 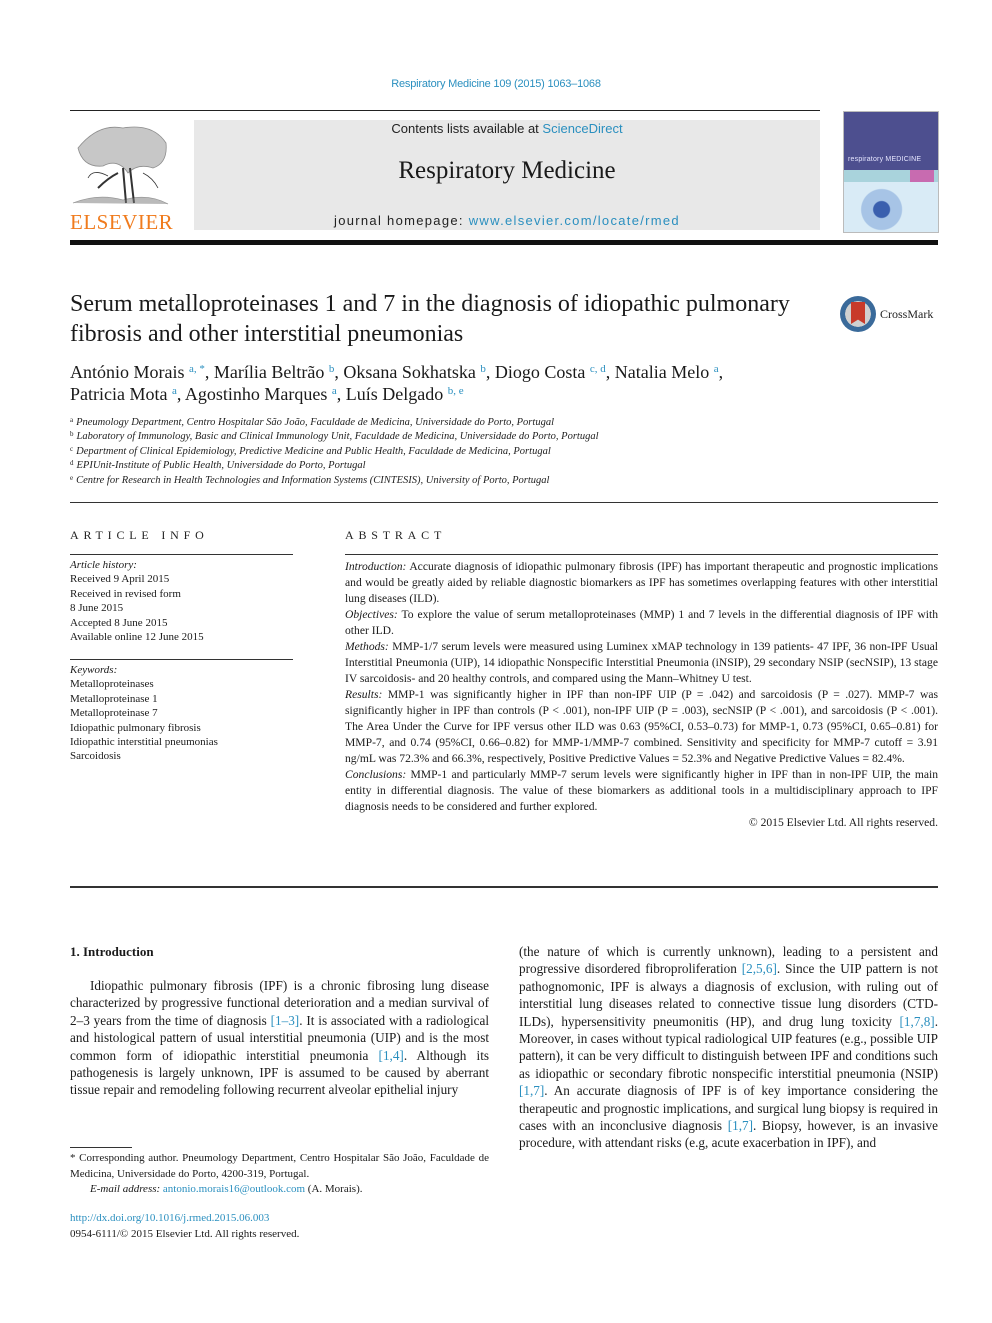 I want to click on history-item: Received in revised form, so click(x=125, y=593).